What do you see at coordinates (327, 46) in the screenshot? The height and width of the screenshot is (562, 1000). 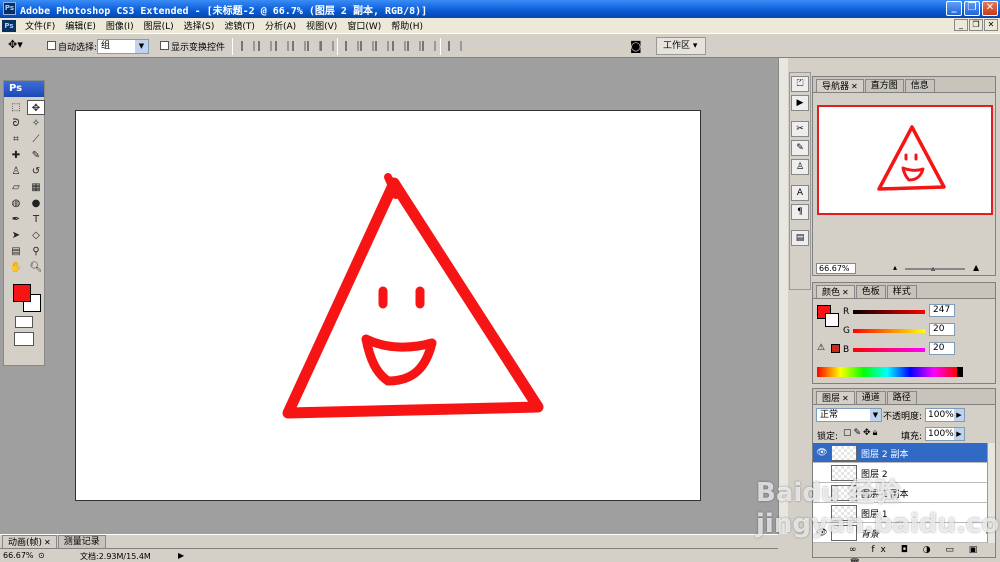 I see `align-right-icon` at bounding box center [327, 46].